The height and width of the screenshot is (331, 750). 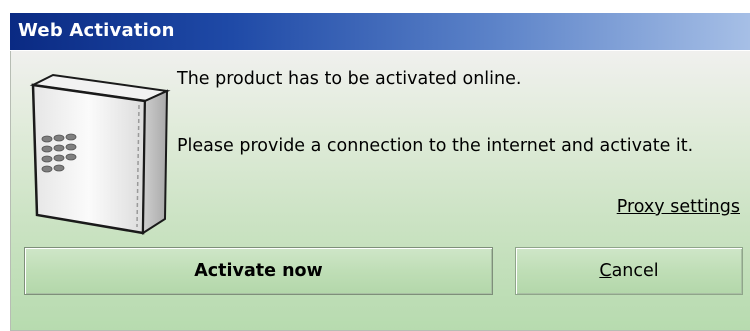 I want to click on activate-now-button: Activate now, so click(x=258, y=271).